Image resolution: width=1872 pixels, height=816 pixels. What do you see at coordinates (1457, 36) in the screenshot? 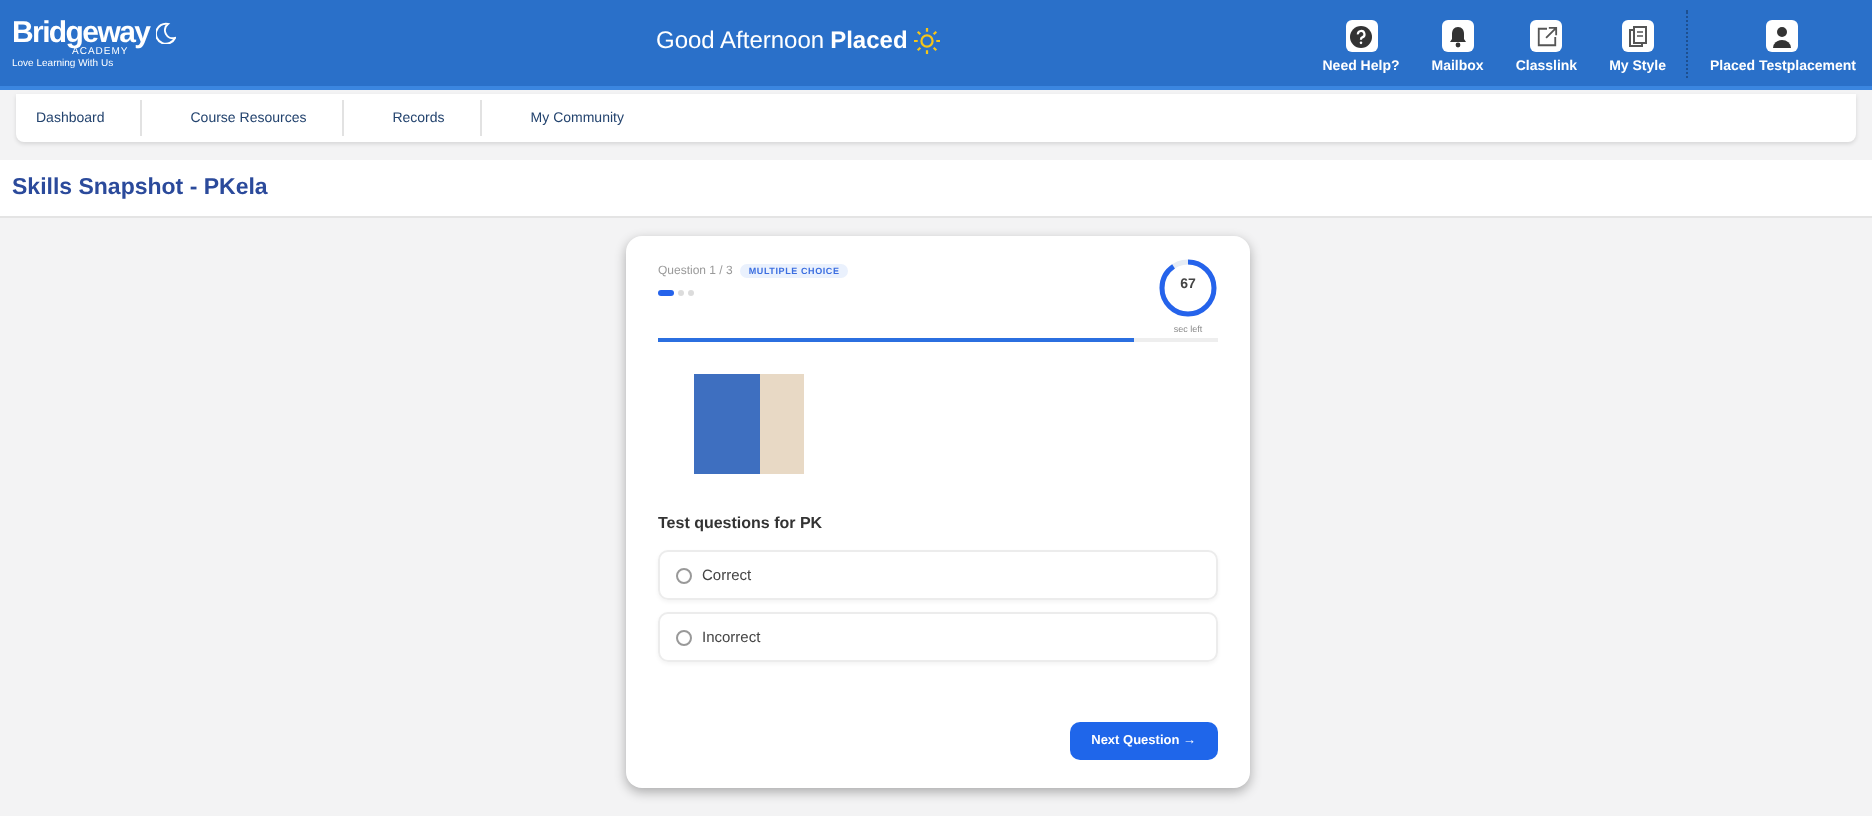
I see `bell-icon` at bounding box center [1457, 36].